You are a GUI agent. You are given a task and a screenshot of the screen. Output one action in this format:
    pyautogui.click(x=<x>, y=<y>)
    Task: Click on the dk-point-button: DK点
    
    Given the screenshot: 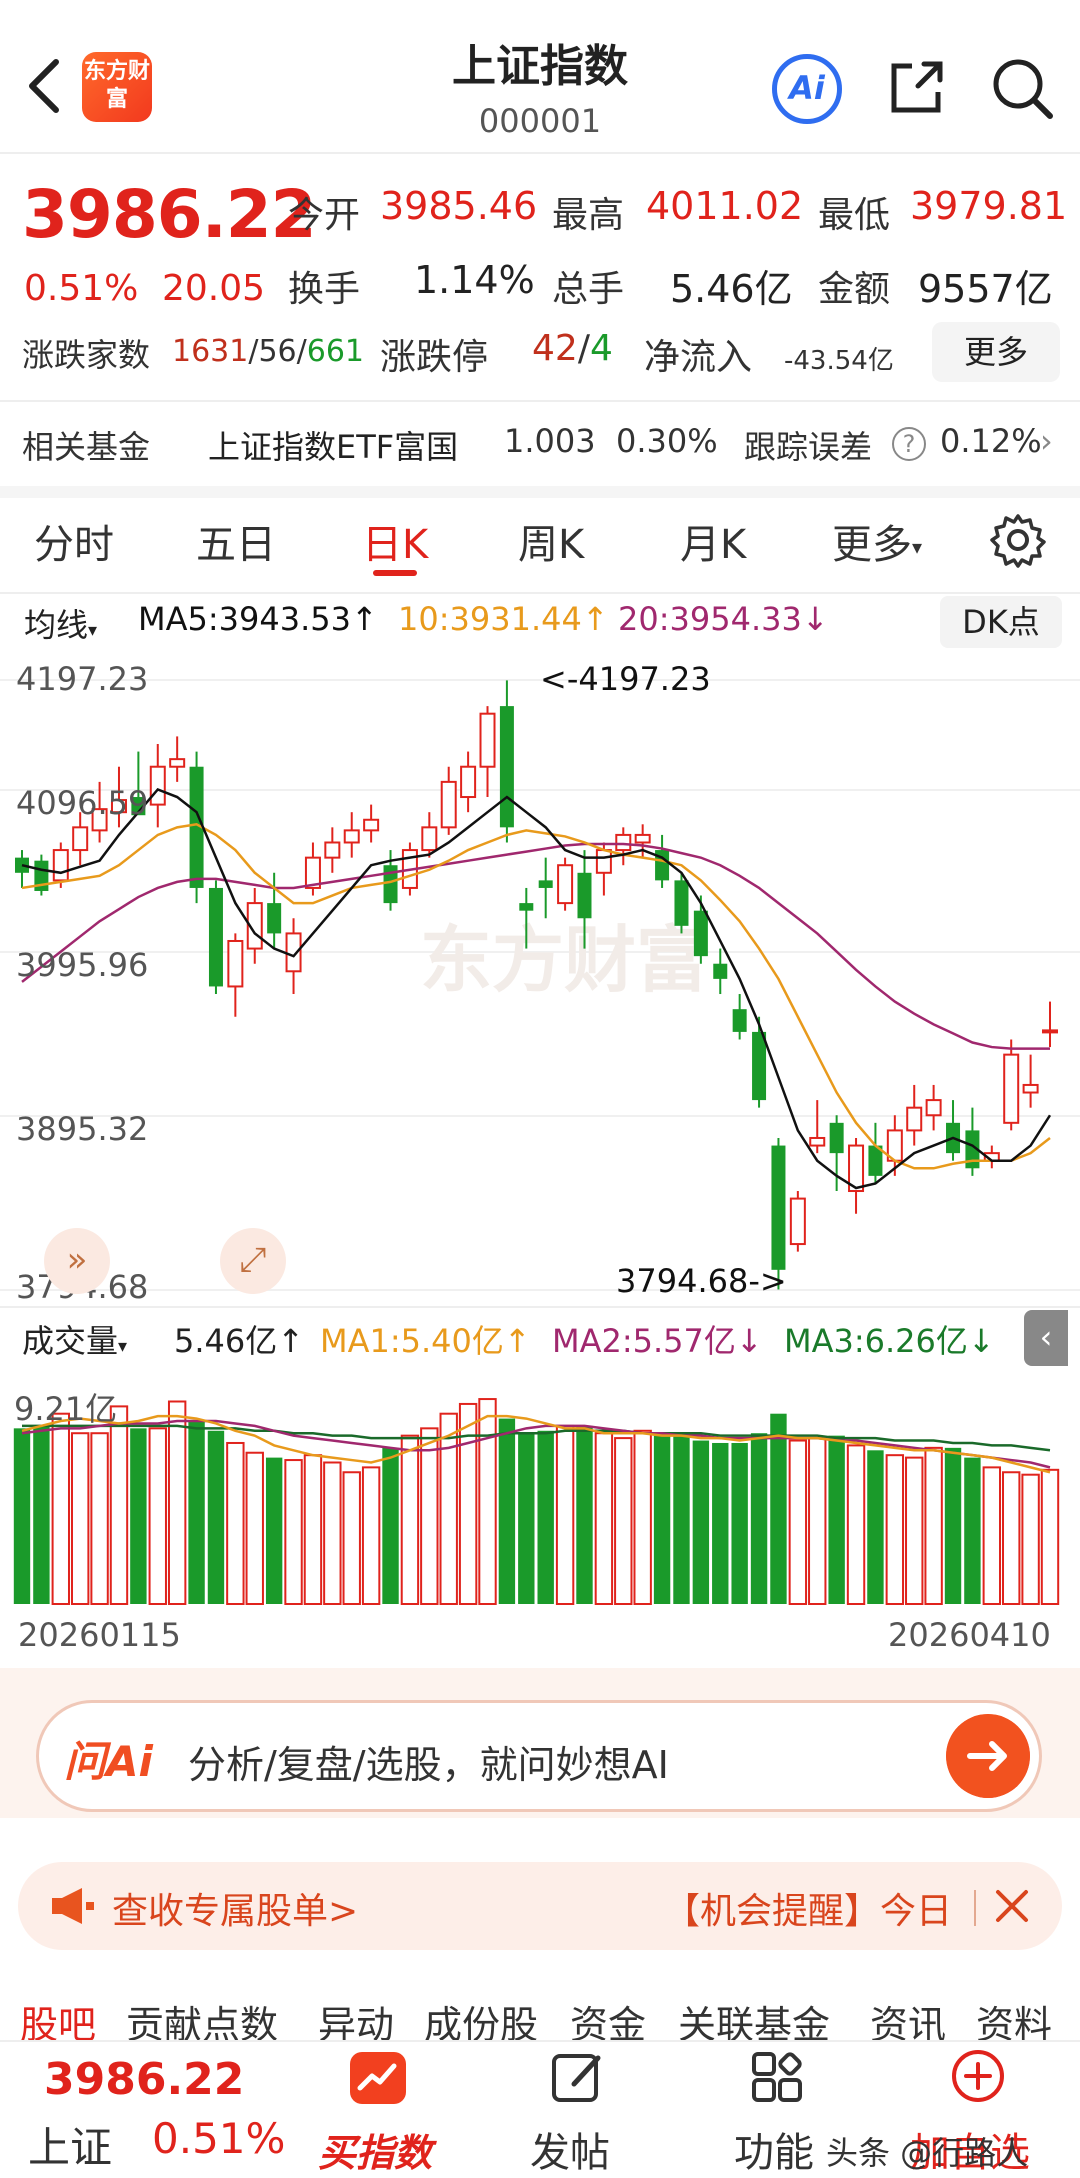 What is the action you would take?
    pyautogui.click(x=1001, y=622)
    